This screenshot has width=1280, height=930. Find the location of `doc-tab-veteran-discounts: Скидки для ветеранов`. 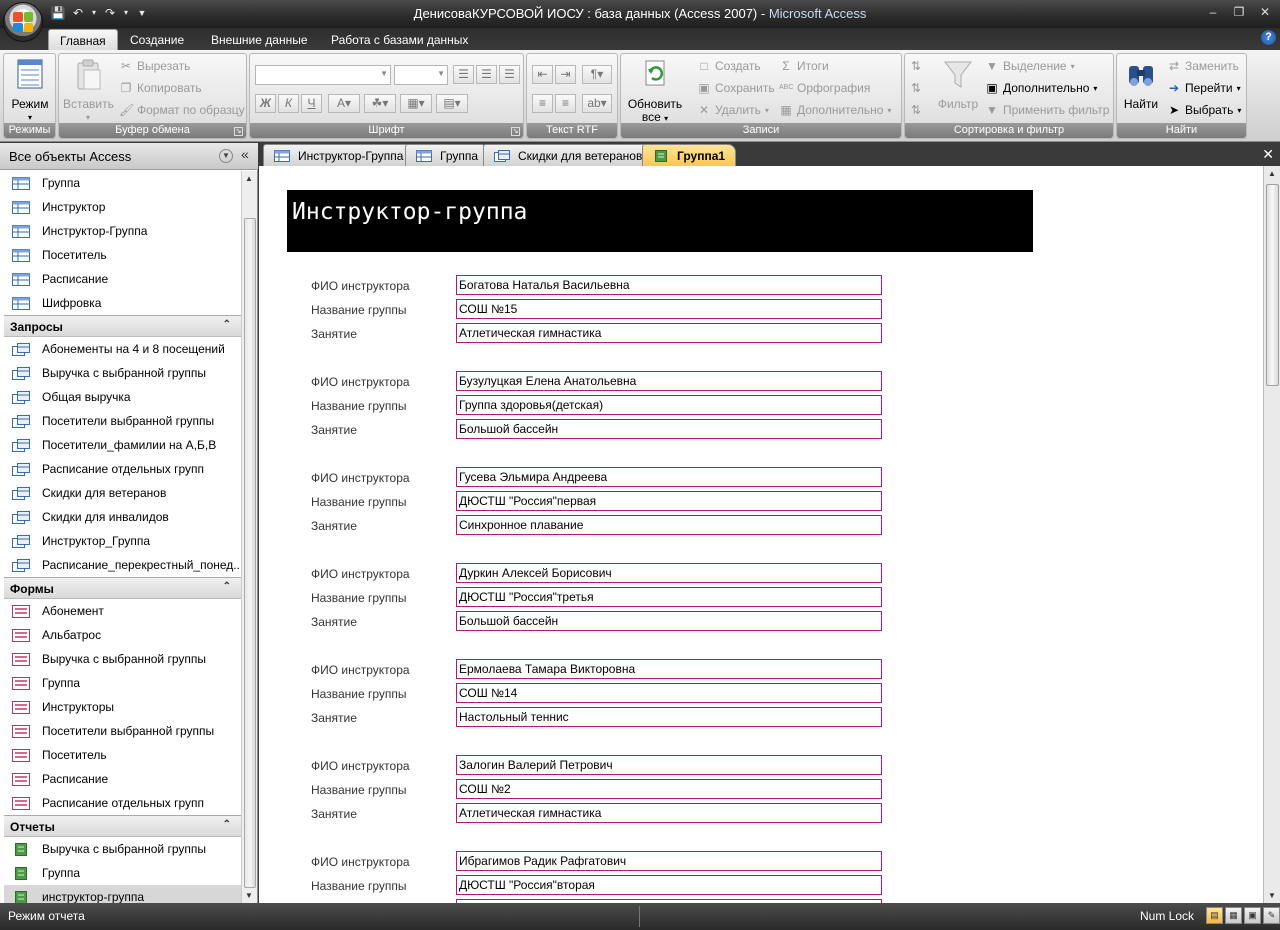

doc-tab-veteran-discounts: Скидки для ветеранов is located at coordinates (568, 155).